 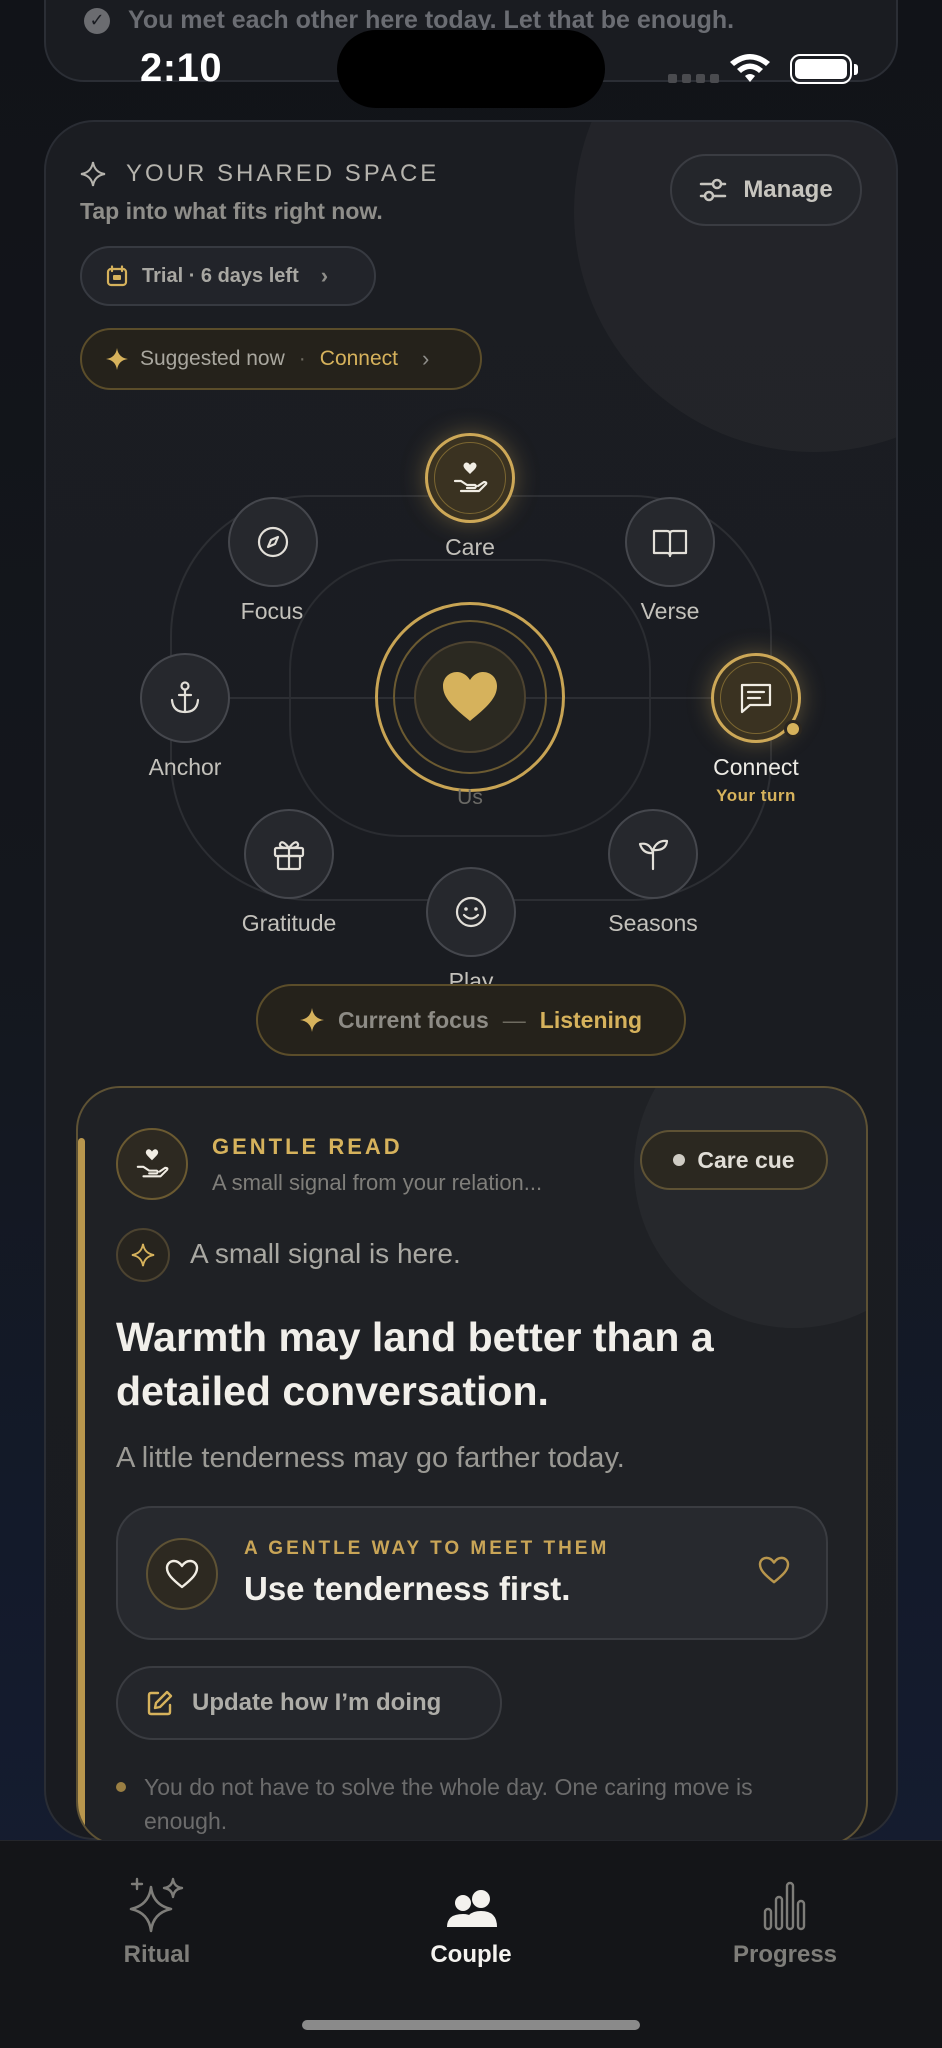 I want to click on bottom-tab-bar: Ritual Couple Progress, so click(x=471, y=1944).